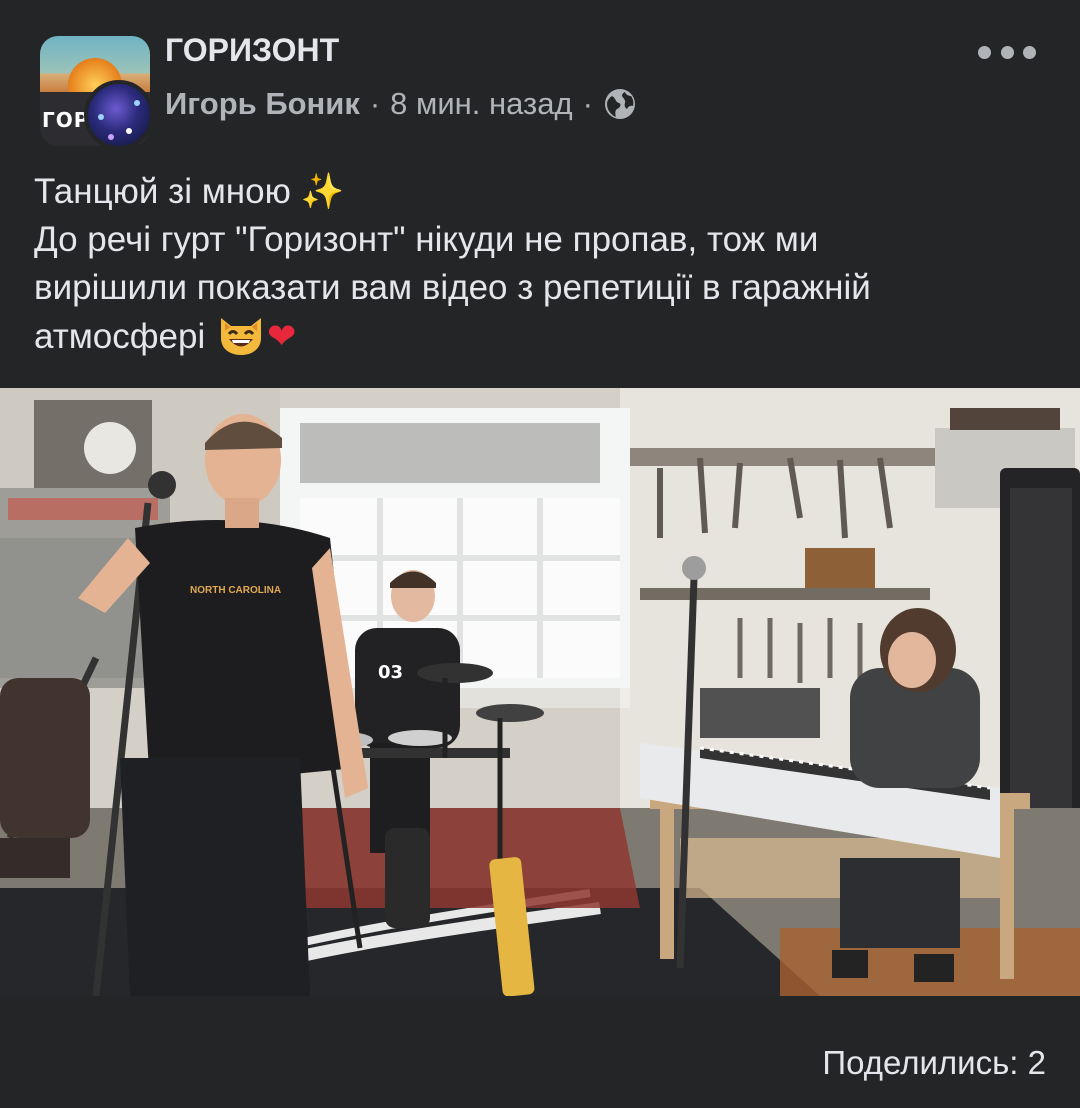  Describe the element at coordinates (282, 337) in the screenshot. I see `heart-emoji: ❤` at that location.